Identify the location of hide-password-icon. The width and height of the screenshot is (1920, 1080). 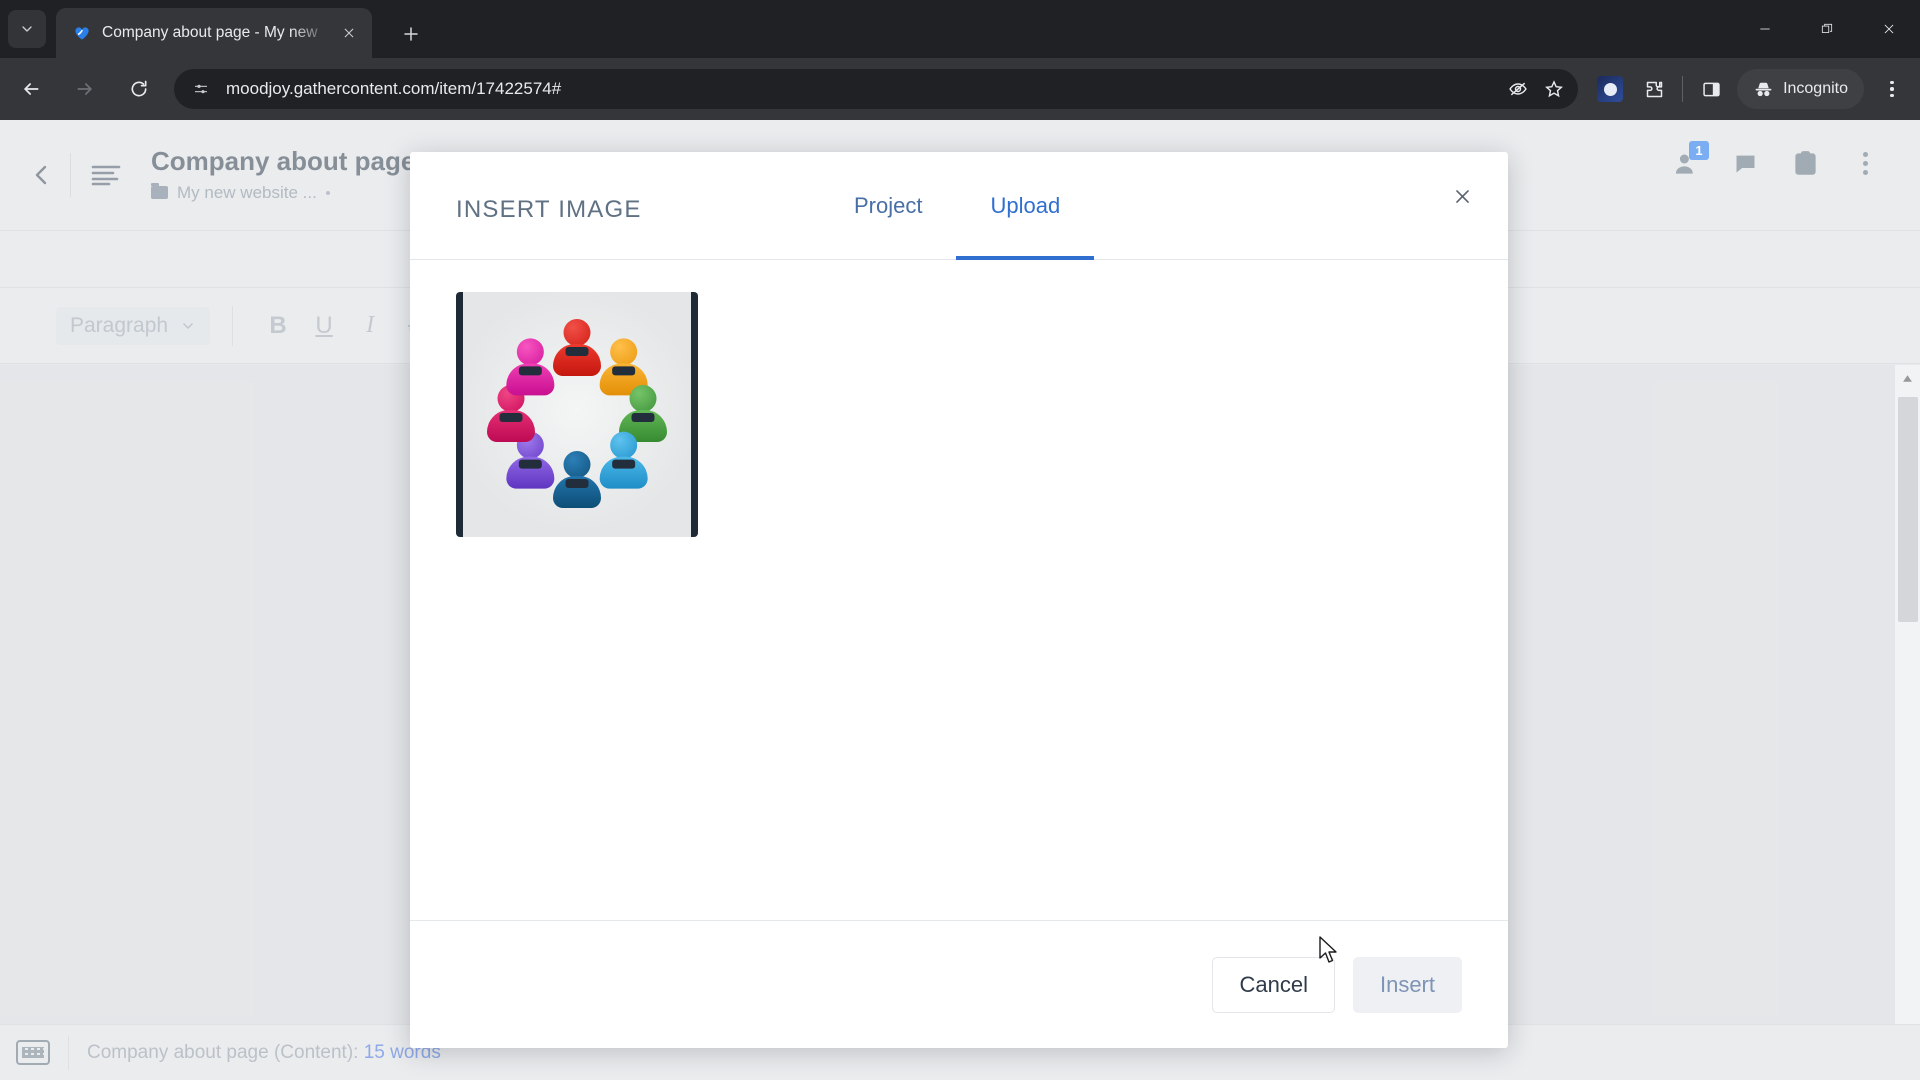
(1518, 89).